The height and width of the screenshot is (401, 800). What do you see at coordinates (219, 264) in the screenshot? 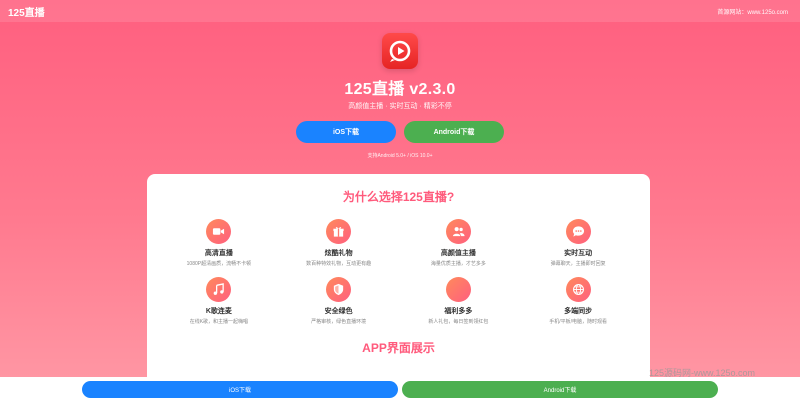
I see `feature-desc: 1080P超清画质，流畅不卡顿` at bounding box center [219, 264].